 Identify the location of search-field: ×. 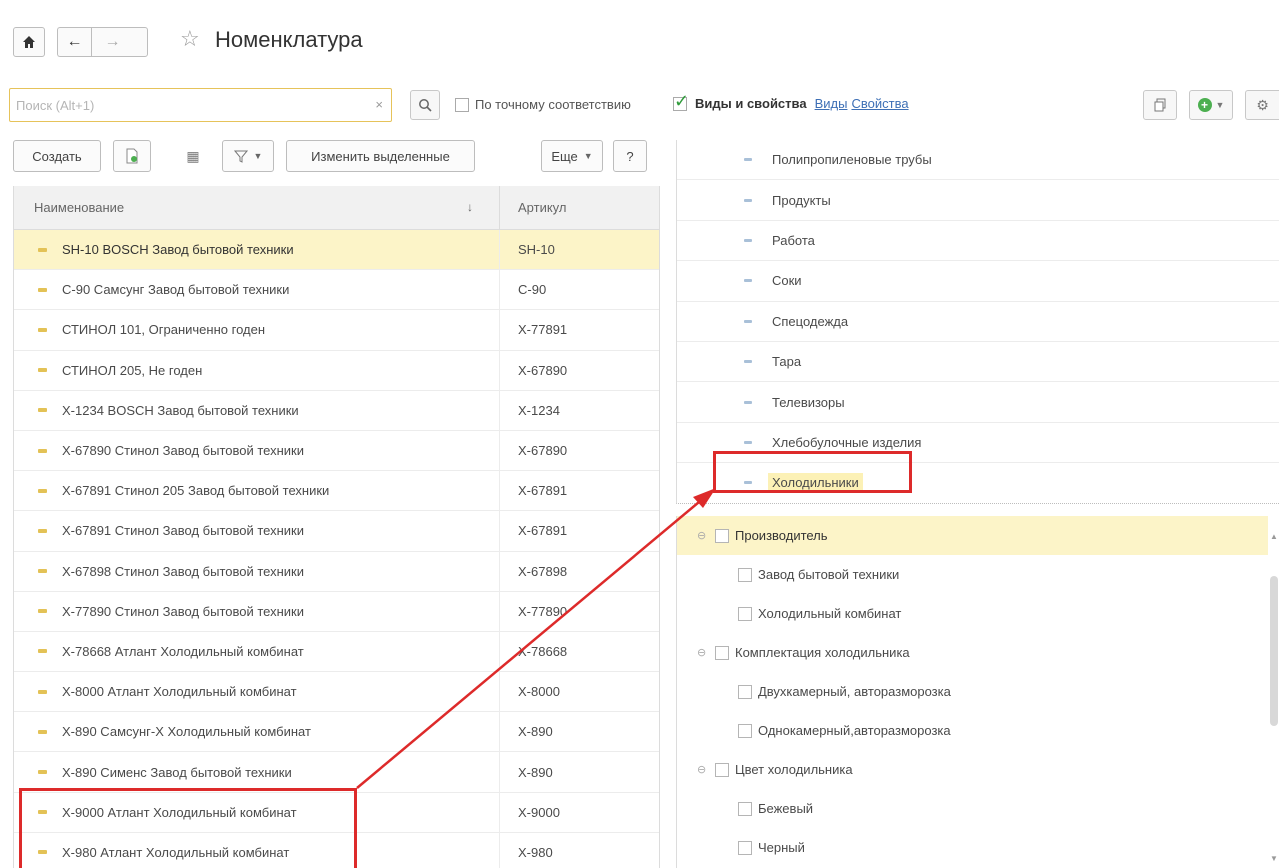
(200, 105).